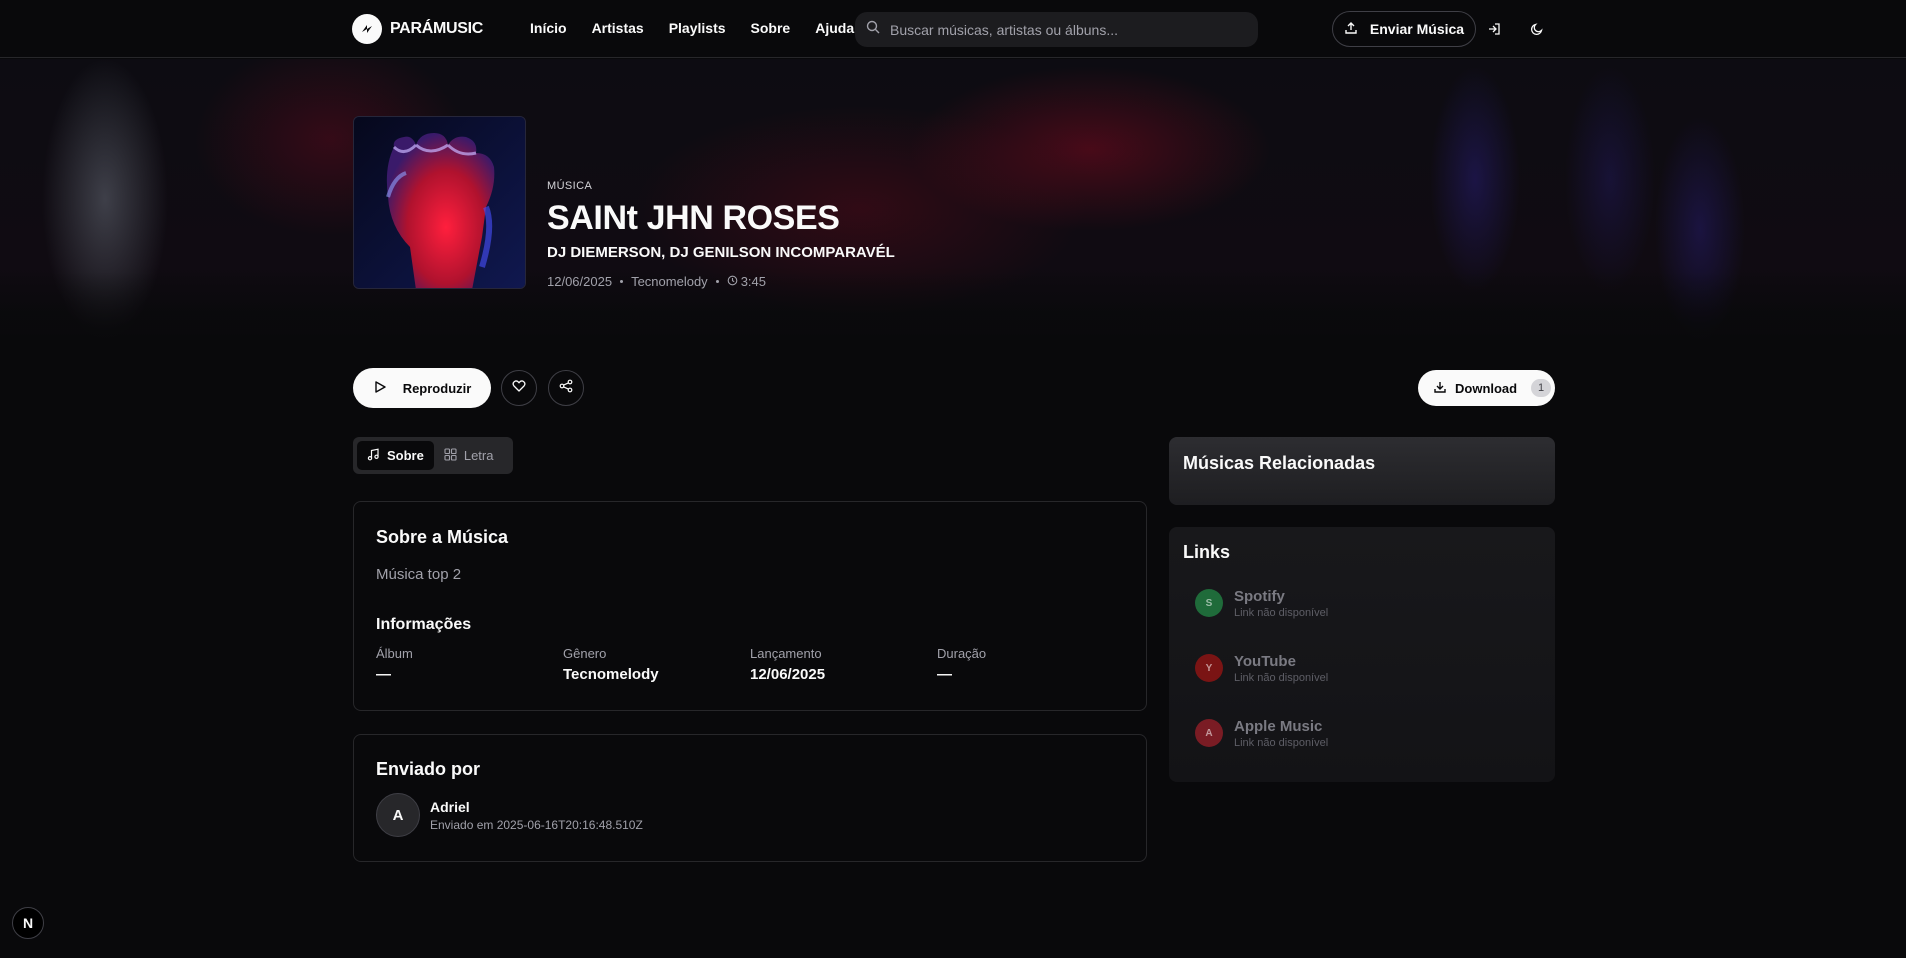 The image size is (1906, 958). What do you see at coordinates (788, 664) in the screenshot?
I see `info-field-release: Lançamento 12/06/2025` at bounding box center [788, 664].